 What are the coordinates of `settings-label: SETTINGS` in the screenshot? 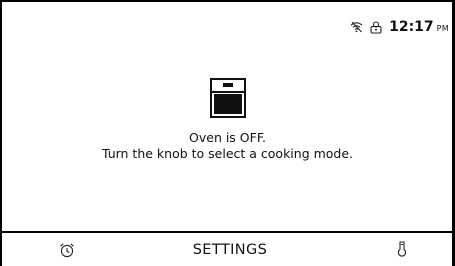 It's located at (230, 249).